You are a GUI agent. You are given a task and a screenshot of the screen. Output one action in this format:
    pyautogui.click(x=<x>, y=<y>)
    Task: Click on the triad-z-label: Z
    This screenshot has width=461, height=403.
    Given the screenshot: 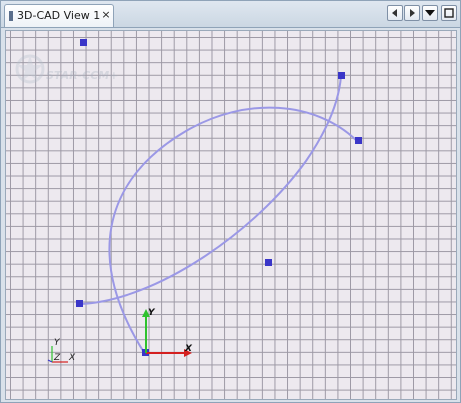 What is the action you would take?
    pyautogui.click(x=57, y=358)
    